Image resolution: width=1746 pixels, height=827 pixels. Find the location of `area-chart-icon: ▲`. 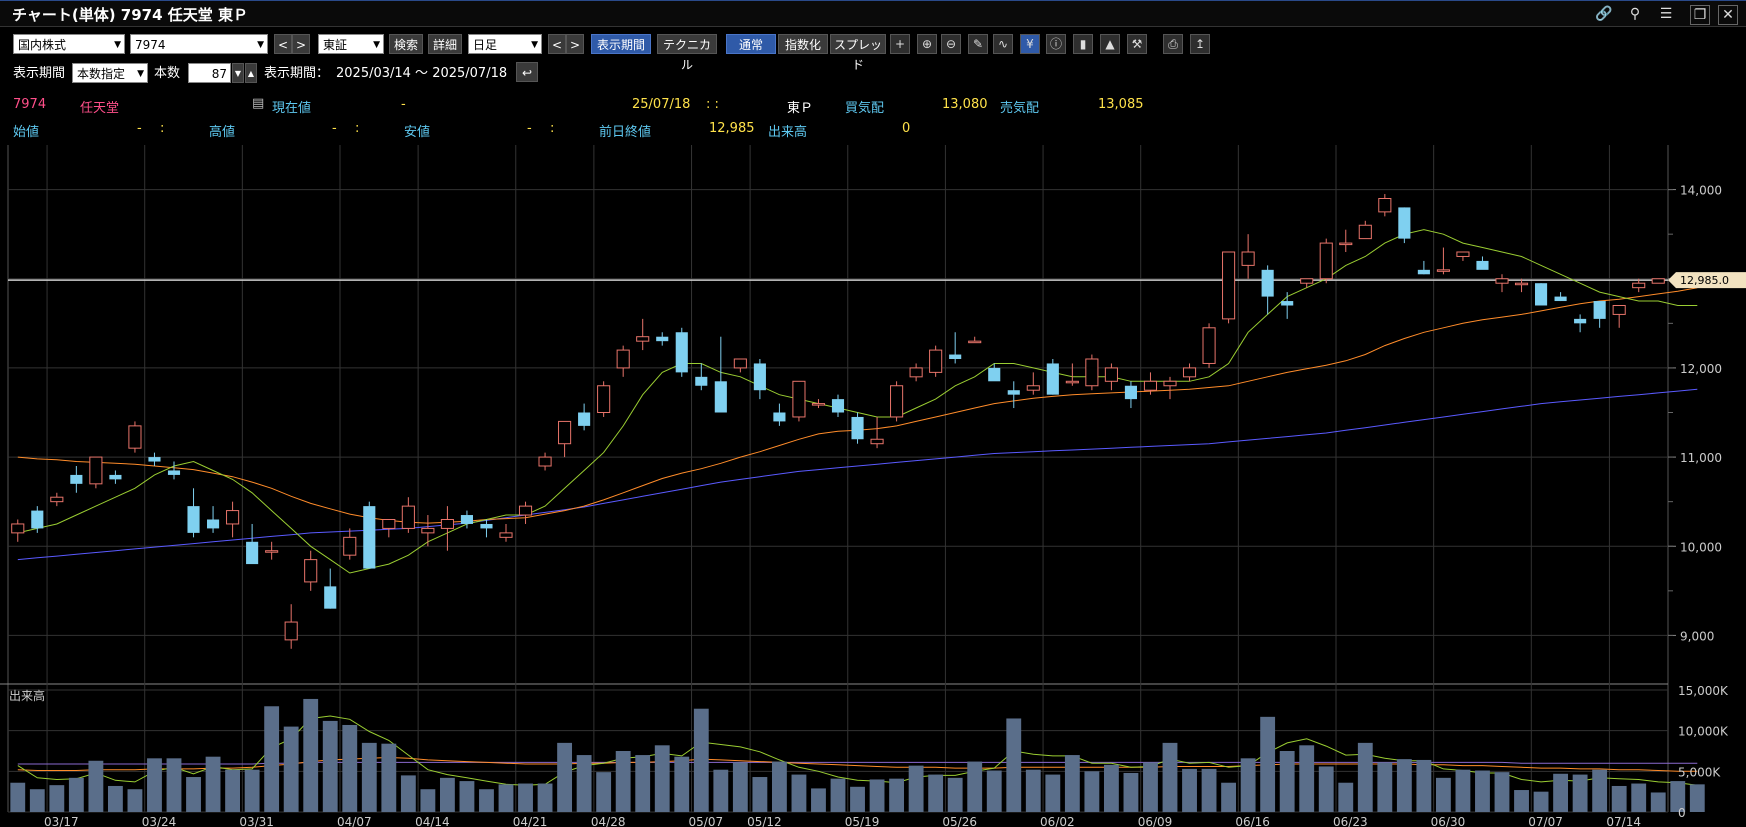

area-chart-icon: ▲ is located at coordinates (1110, 44).